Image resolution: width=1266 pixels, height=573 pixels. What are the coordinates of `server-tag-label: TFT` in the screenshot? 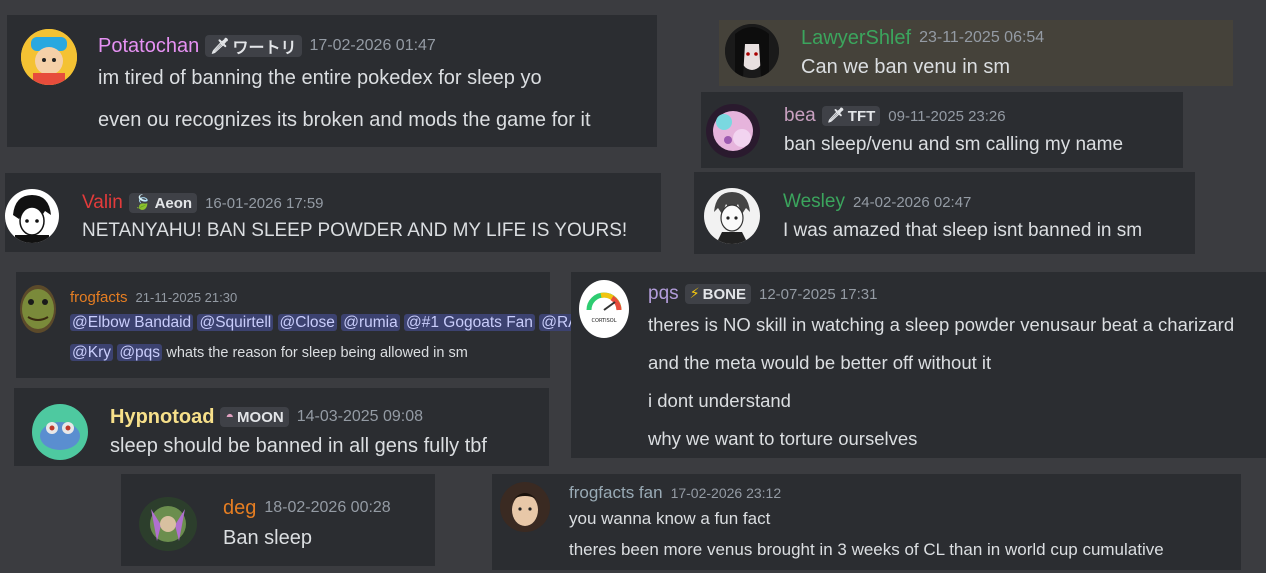 It's located at (861, 116).